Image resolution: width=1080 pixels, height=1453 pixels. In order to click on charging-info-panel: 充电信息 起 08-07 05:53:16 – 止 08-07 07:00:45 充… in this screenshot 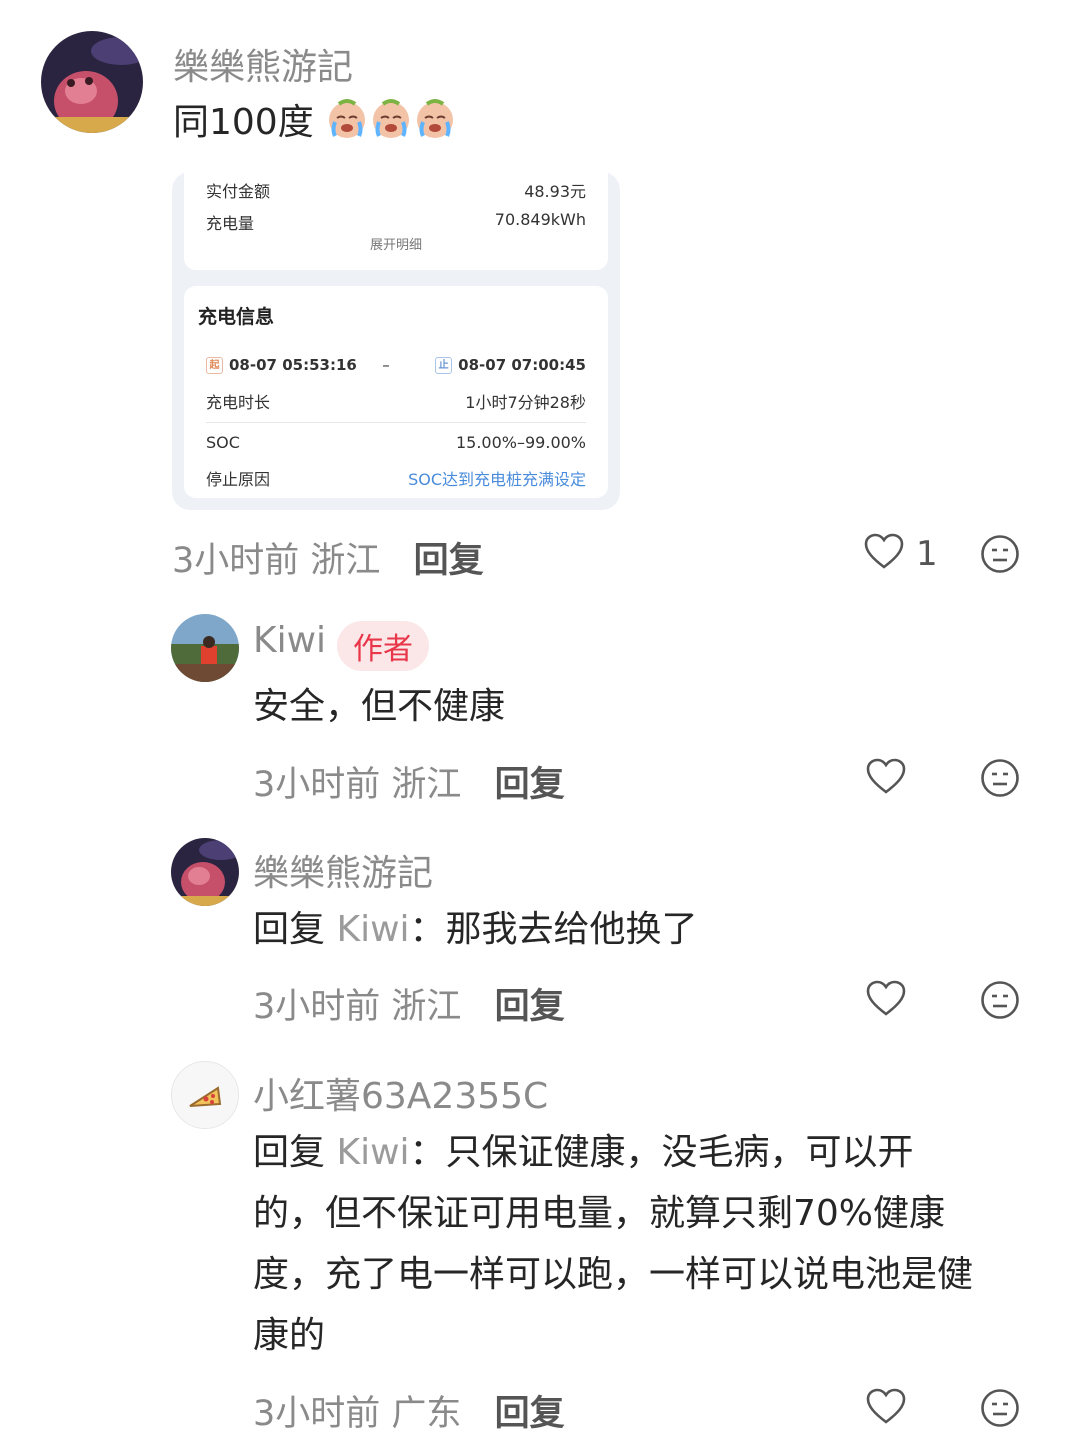, I will do `click(396, 392)`.